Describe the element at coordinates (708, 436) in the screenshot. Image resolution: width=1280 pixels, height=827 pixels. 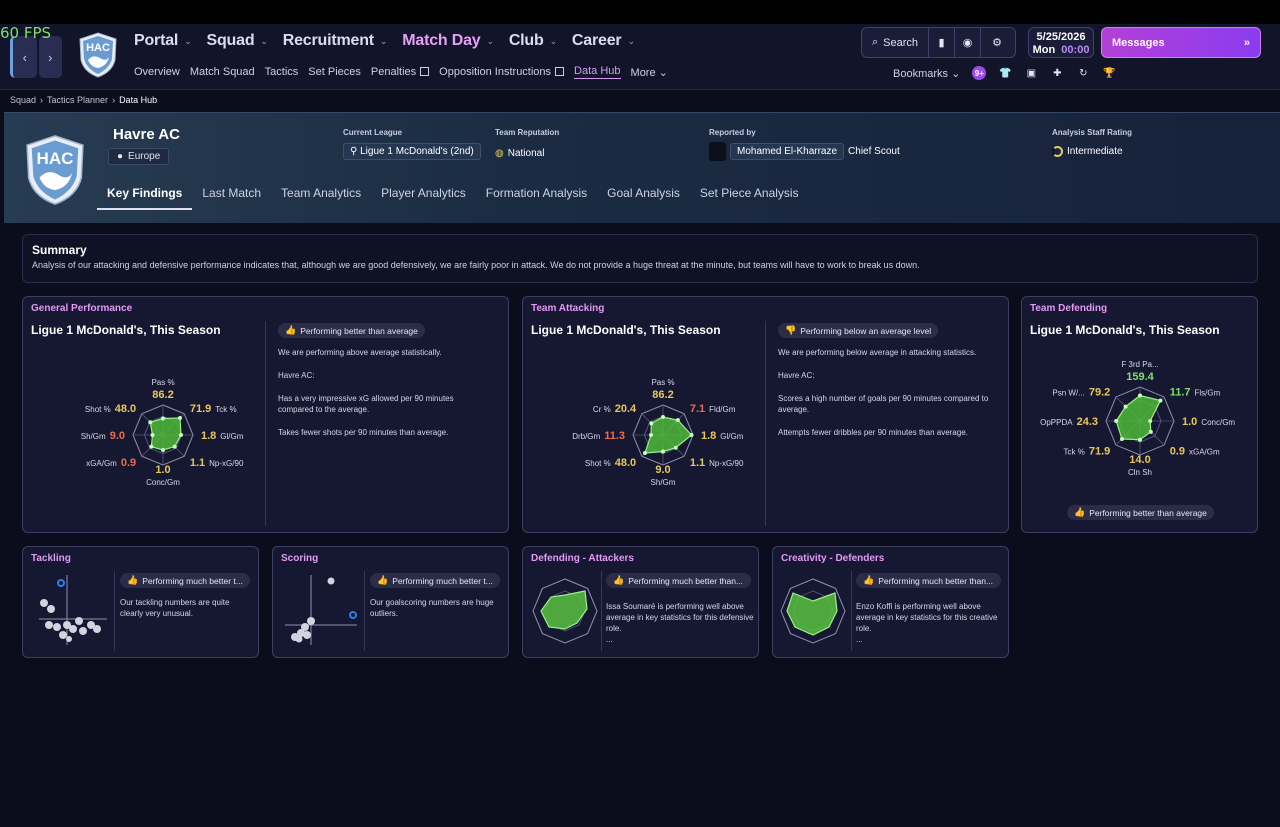
I see `axis-value: 1.8` at that location.